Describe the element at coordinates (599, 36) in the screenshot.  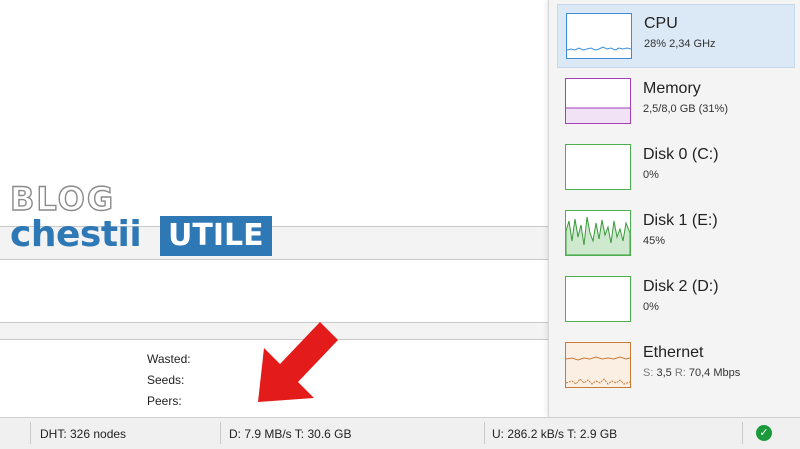
I see `cpu-graph` at that location.